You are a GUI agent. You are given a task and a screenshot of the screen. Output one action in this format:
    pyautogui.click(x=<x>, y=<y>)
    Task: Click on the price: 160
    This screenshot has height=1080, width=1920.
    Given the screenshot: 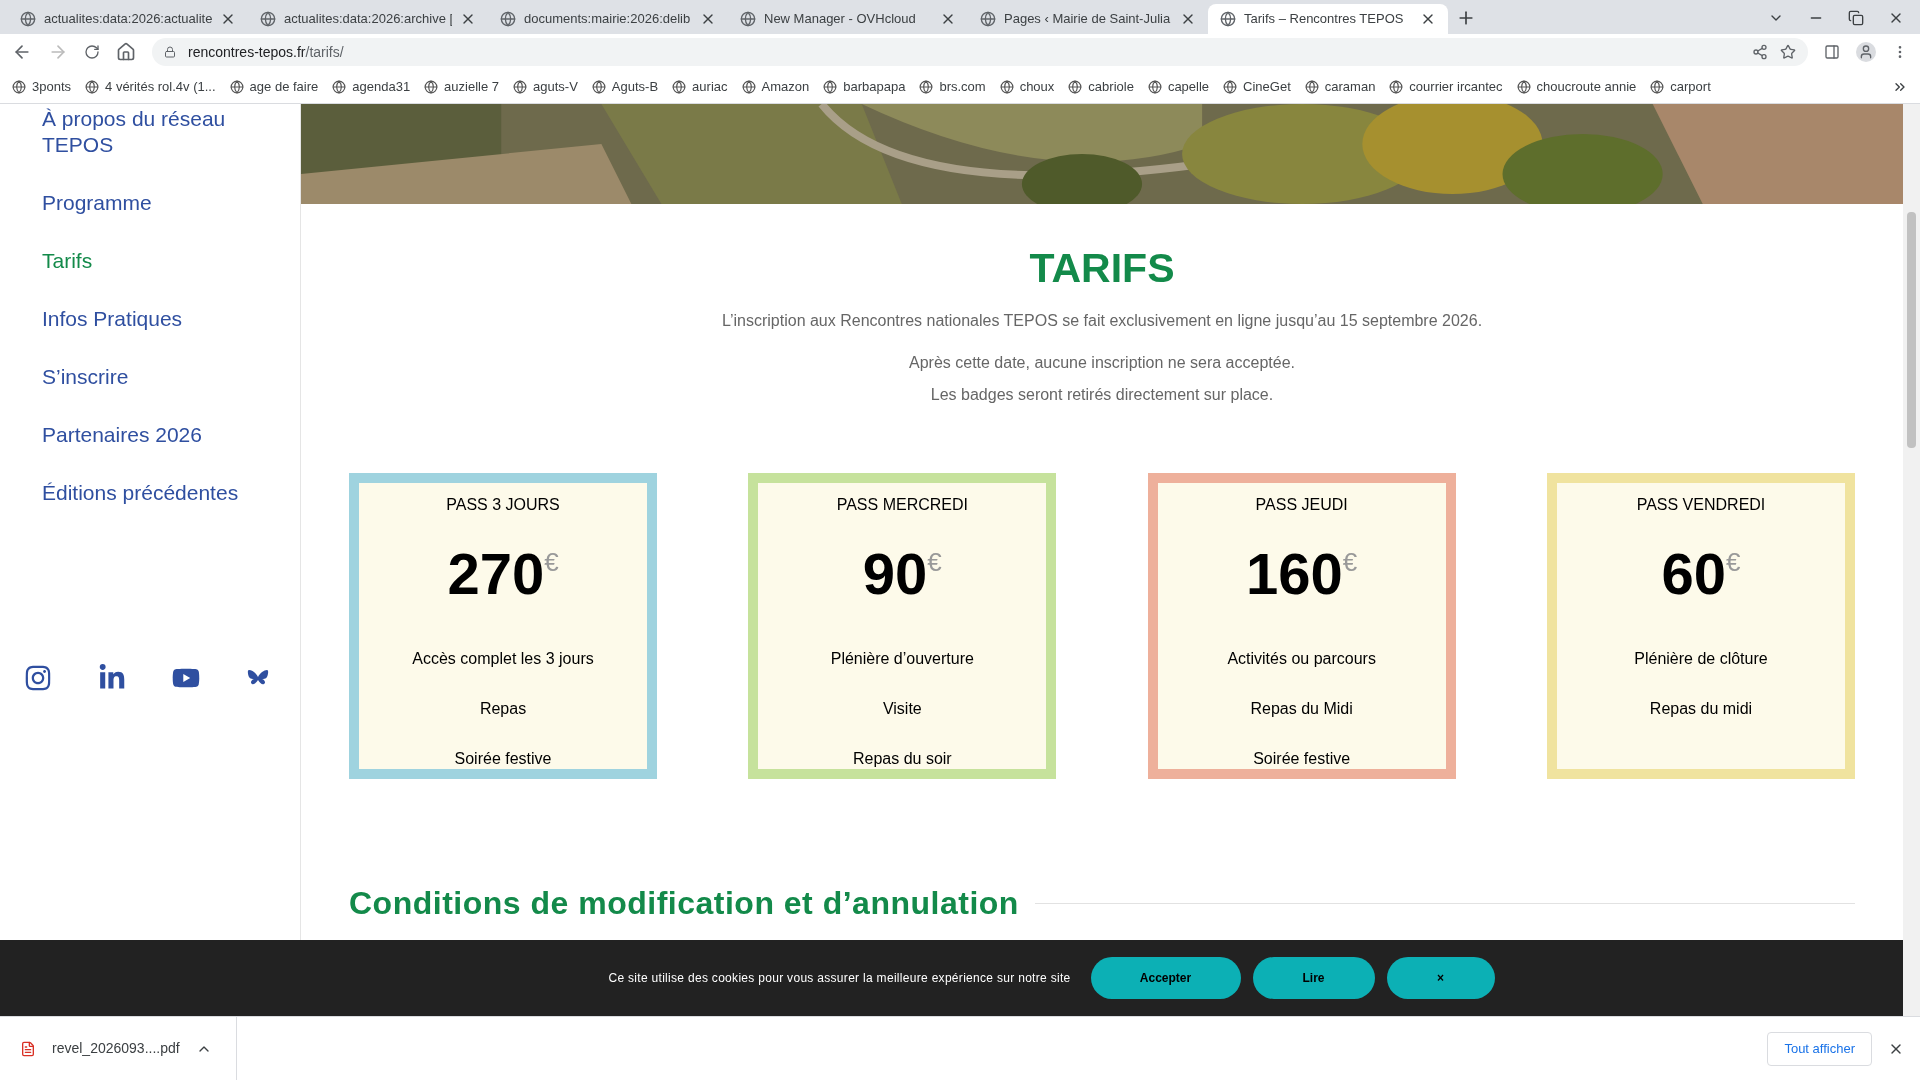 What is the action you would take?
    pyautogui.click(x=1294, y=574)
    